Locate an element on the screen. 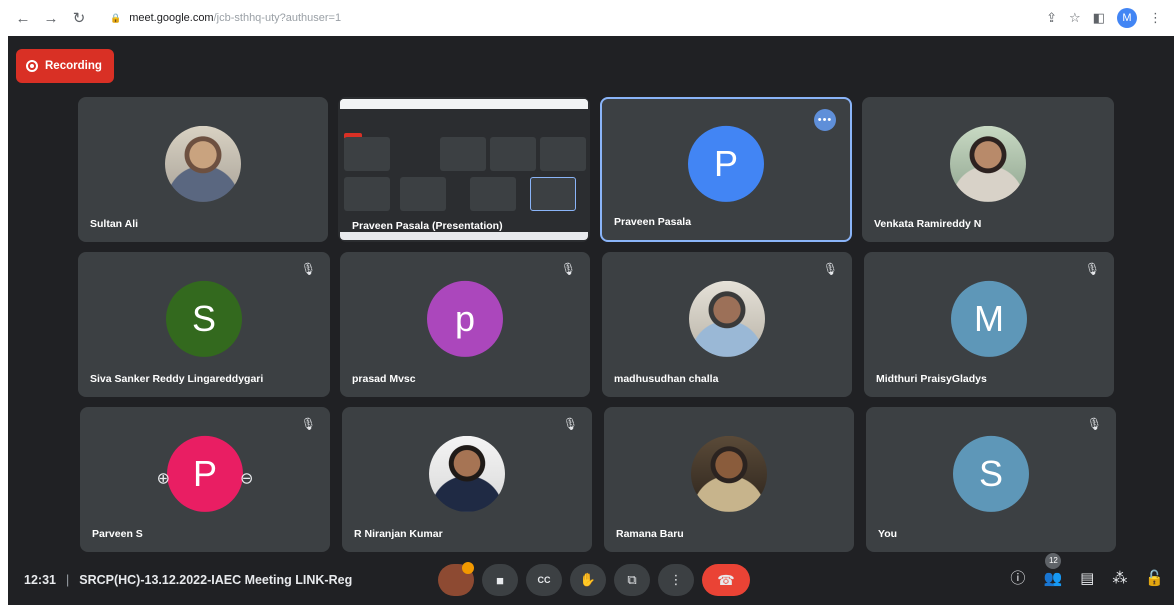 This screenshot has height=605, width=1174. avatar-letter: p is located at coordinates (465, 318).